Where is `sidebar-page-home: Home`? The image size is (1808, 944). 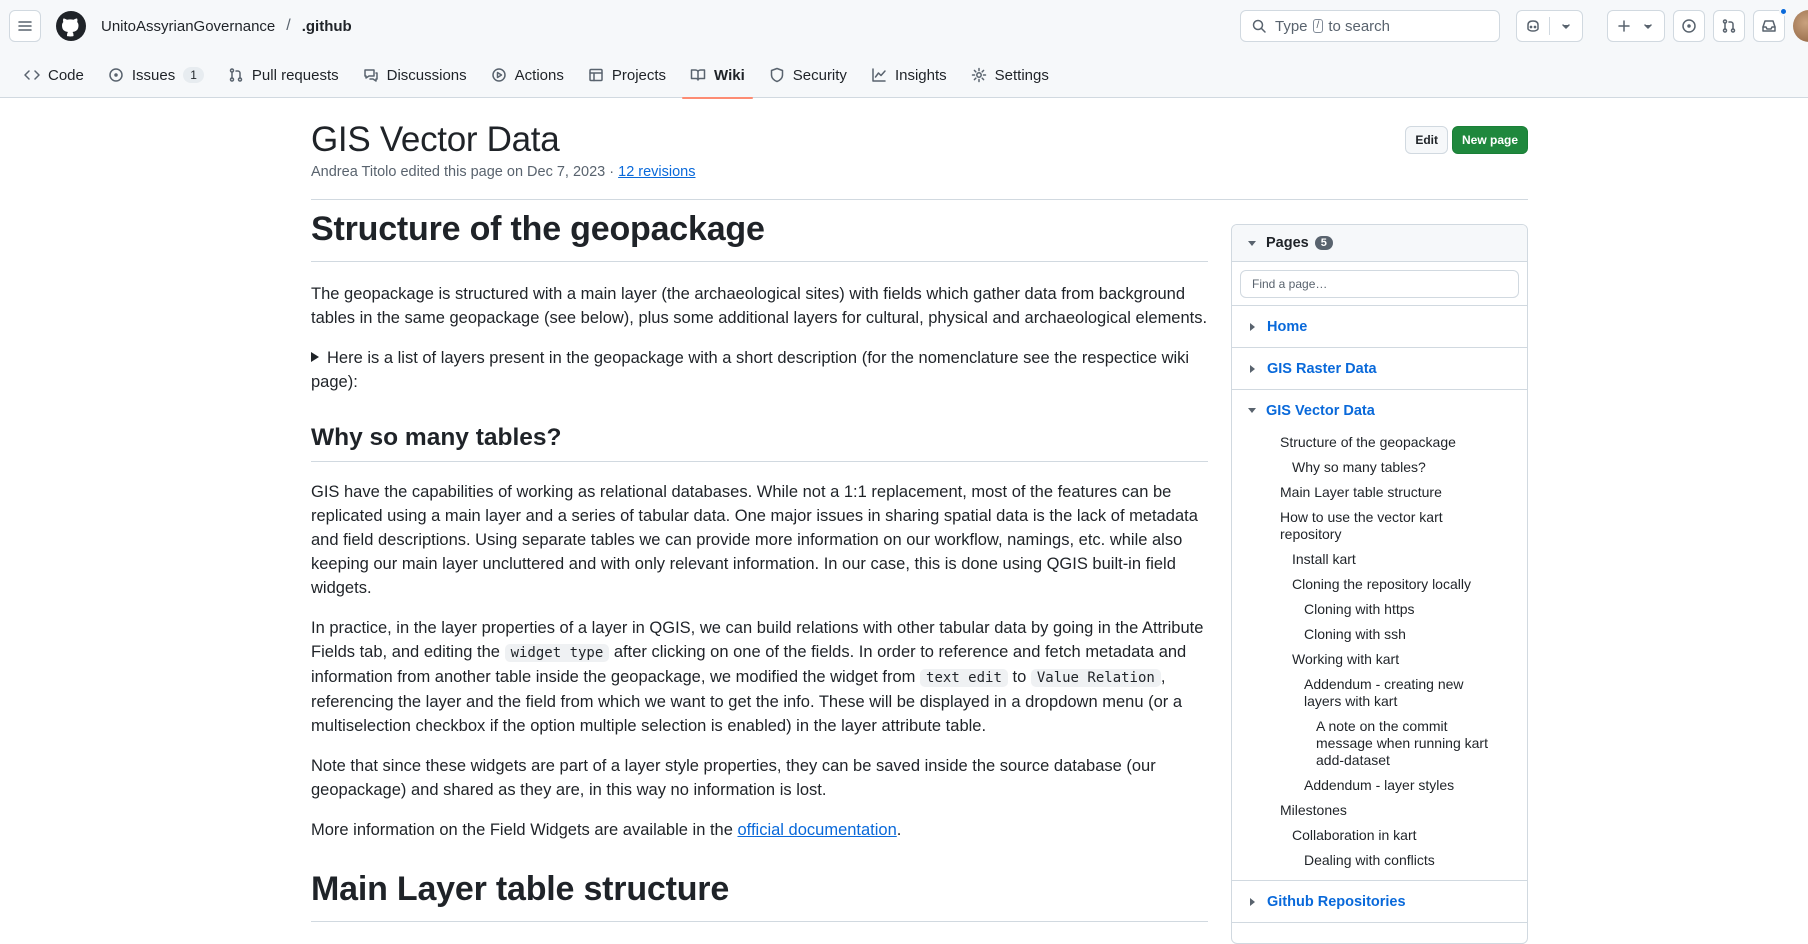 sidebar-page-home: Home is located at coordinates (1379, 327).